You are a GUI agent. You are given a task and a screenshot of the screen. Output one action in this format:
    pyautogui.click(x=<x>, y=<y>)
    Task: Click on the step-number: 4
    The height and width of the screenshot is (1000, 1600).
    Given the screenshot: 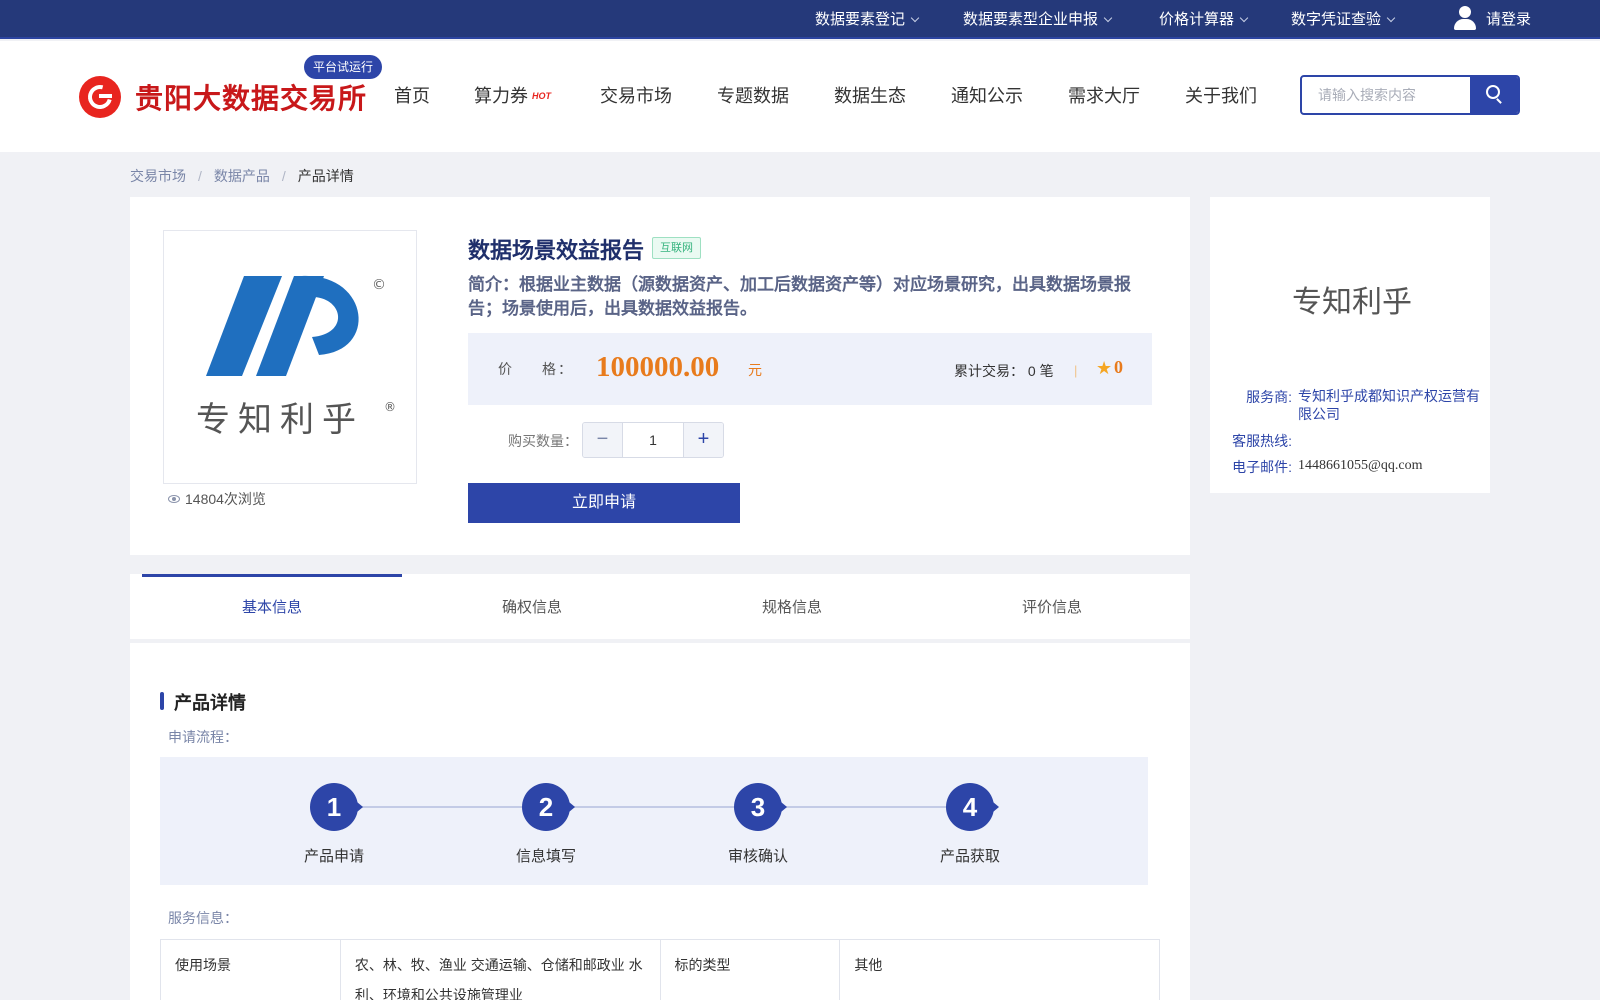 What is the action you would take?
    pyautogui.click(x=972, y=807)
    